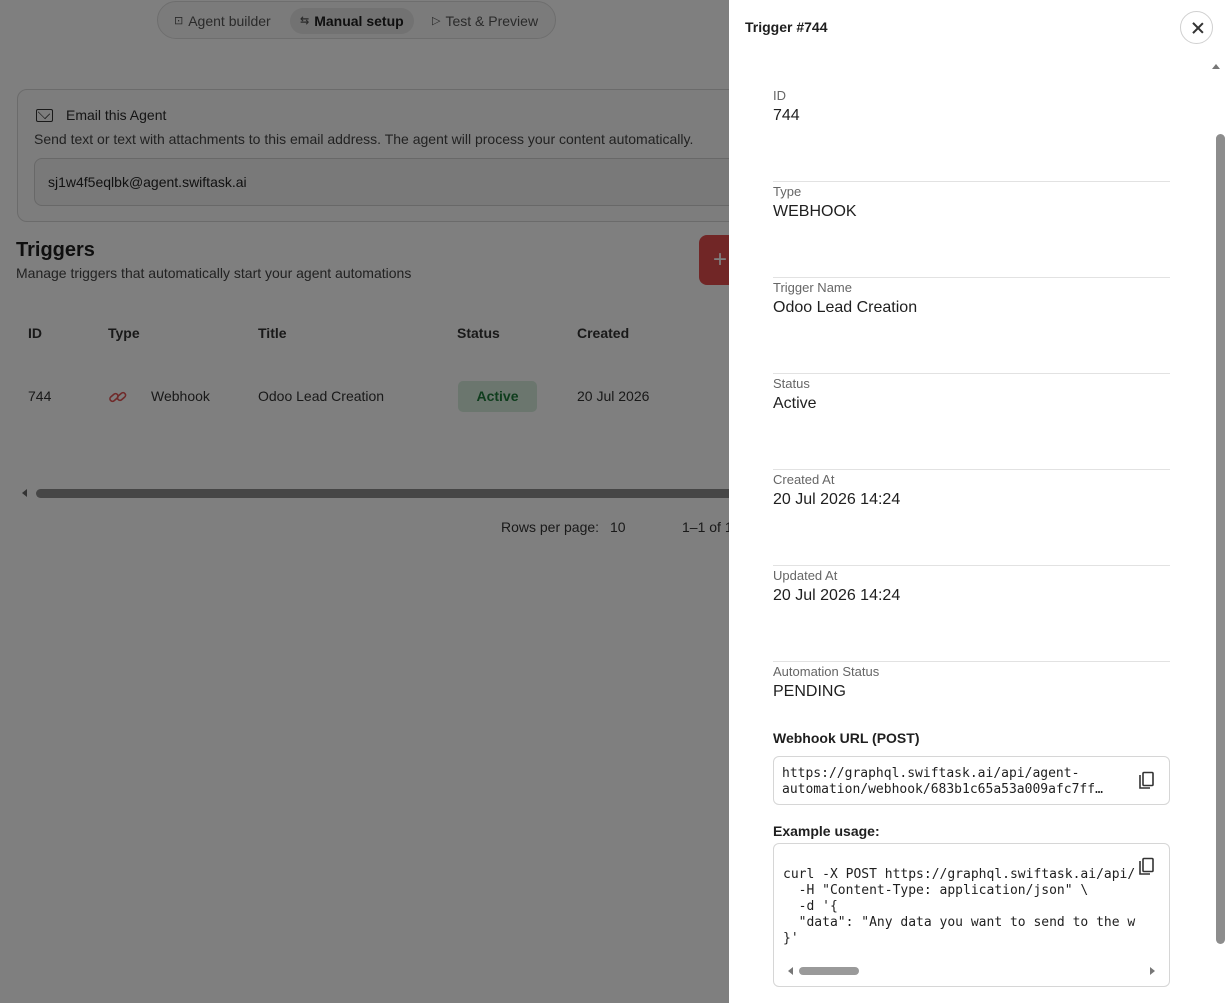  Describe the element at coordinates (1152, 971) in the screenshot. I see `code-scroll-right-arrow` at that location.